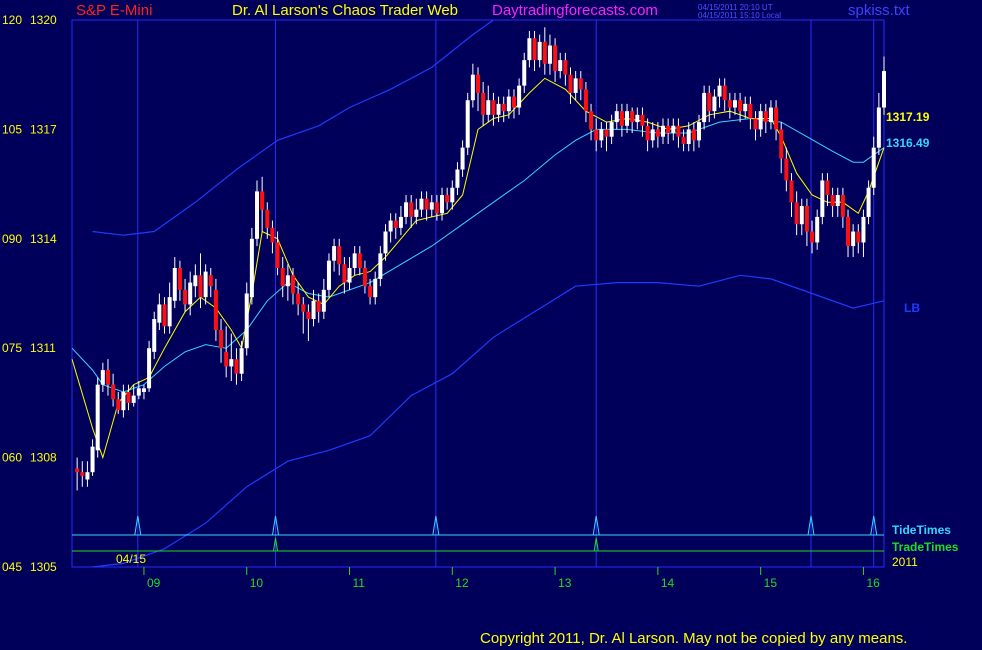 The height and width of the screenshot is (650, 982). Describe the element at coordinates (771, 583) in the screenshot. I see `x-tick-label-6: 15` at that location.